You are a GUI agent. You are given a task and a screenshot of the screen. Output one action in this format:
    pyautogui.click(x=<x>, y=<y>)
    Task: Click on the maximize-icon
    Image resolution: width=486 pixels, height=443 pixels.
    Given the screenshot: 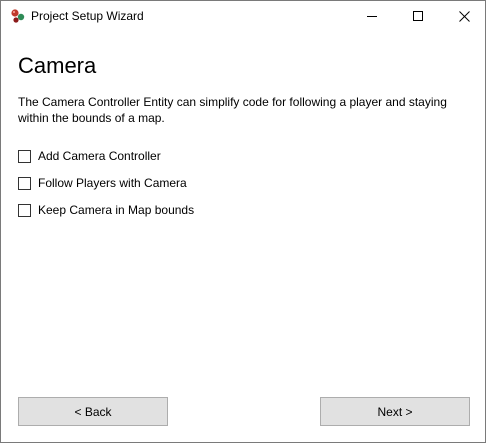 What is the action you would take?
    pyautogui.click(x=418, y=16)
    